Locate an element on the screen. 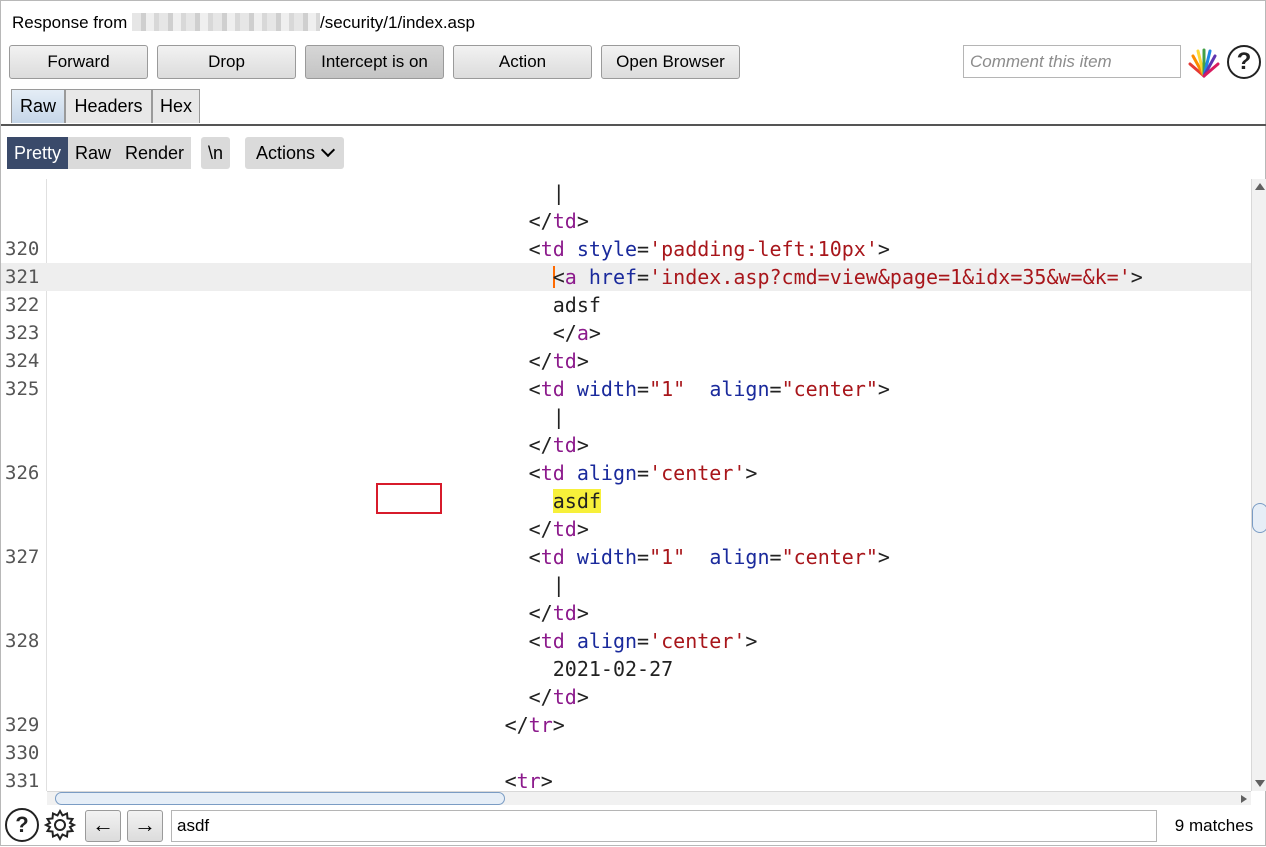 This screenshot has height=847, width=1266. color-highlight-icon is located at coordinates (1204, 63).